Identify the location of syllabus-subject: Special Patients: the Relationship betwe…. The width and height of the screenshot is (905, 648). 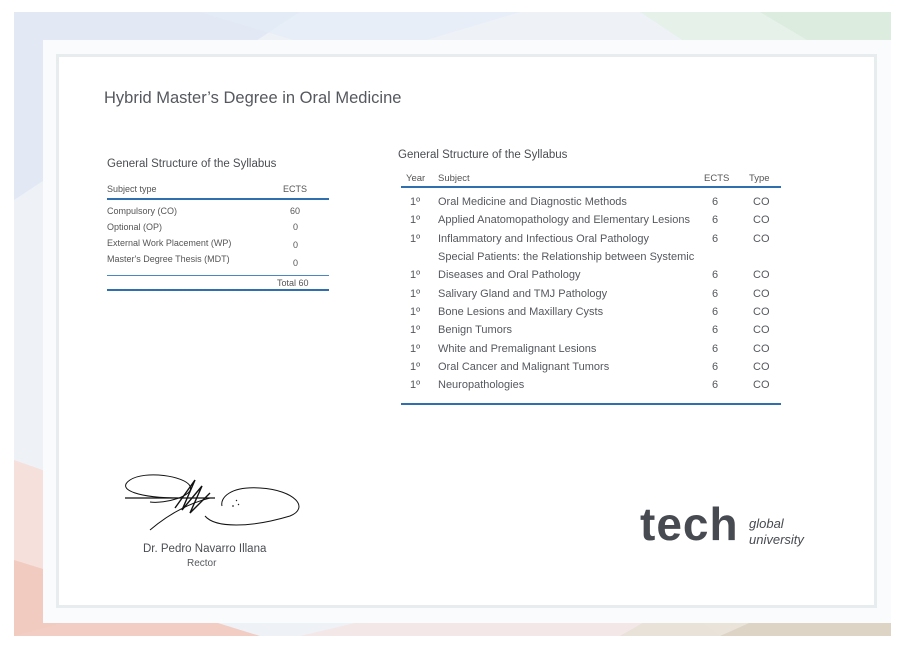
(566, 257).